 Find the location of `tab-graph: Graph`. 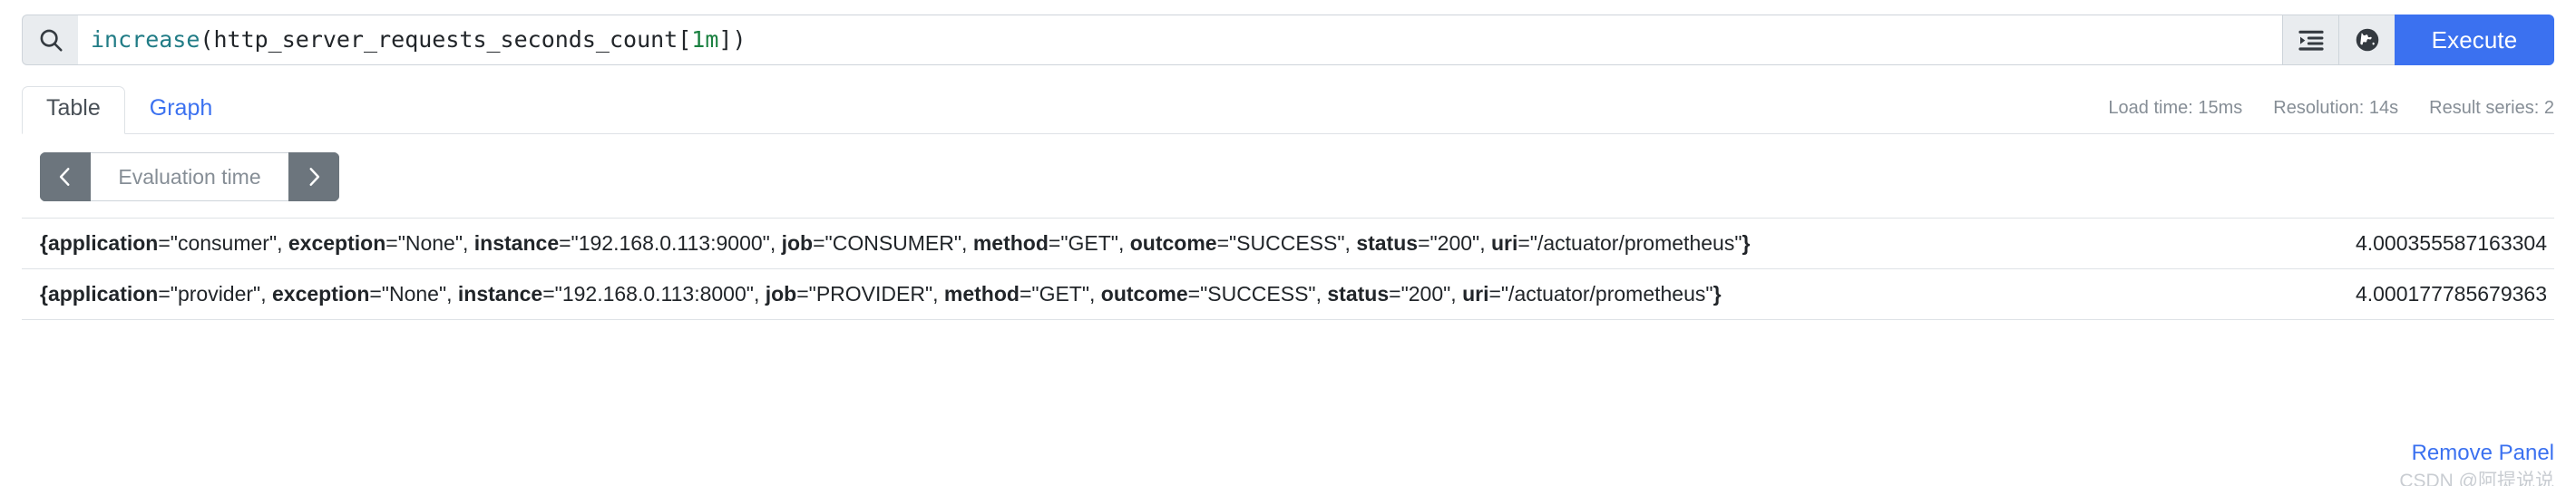

tab-graph: Graph is located at coordinates (181, 110).